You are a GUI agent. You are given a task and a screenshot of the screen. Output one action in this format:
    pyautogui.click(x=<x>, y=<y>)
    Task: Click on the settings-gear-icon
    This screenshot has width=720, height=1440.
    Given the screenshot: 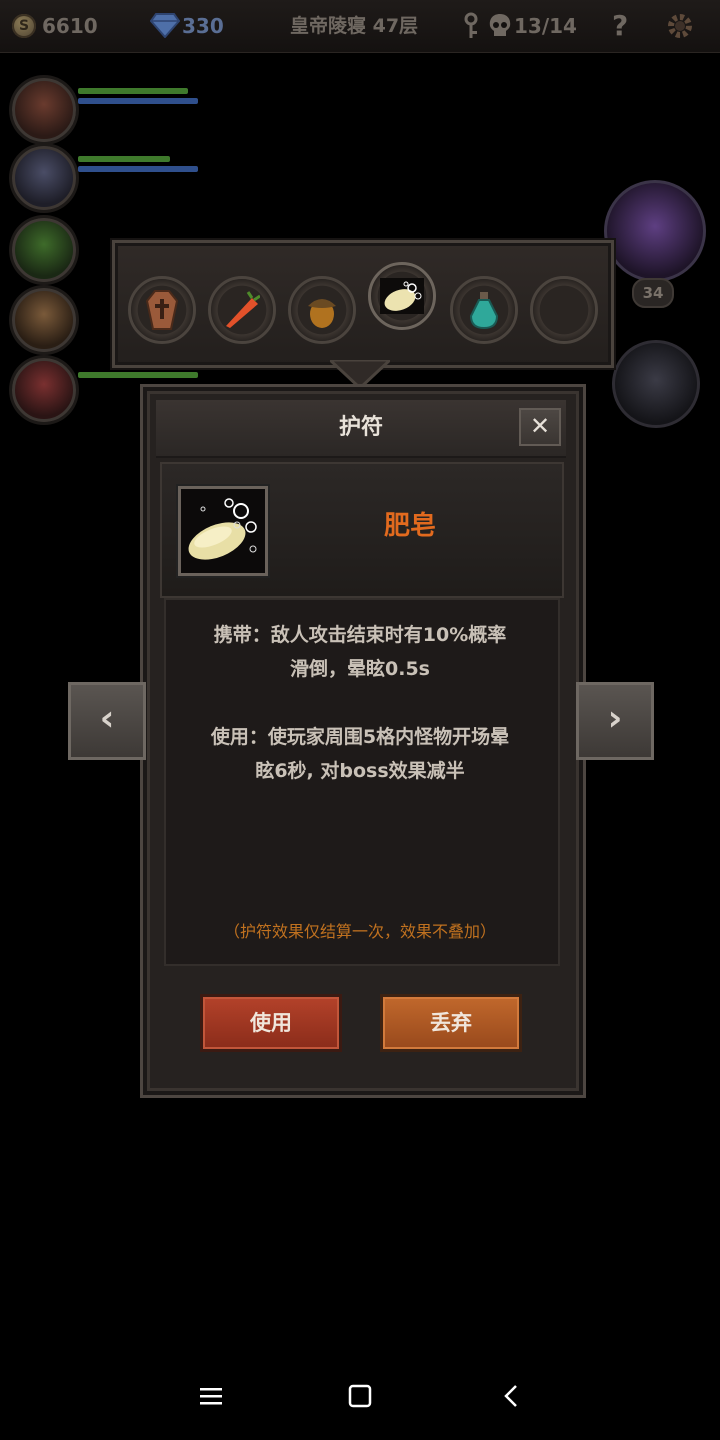 What is the action you would take?
    pyautogui.click(x=680, y=26)
    